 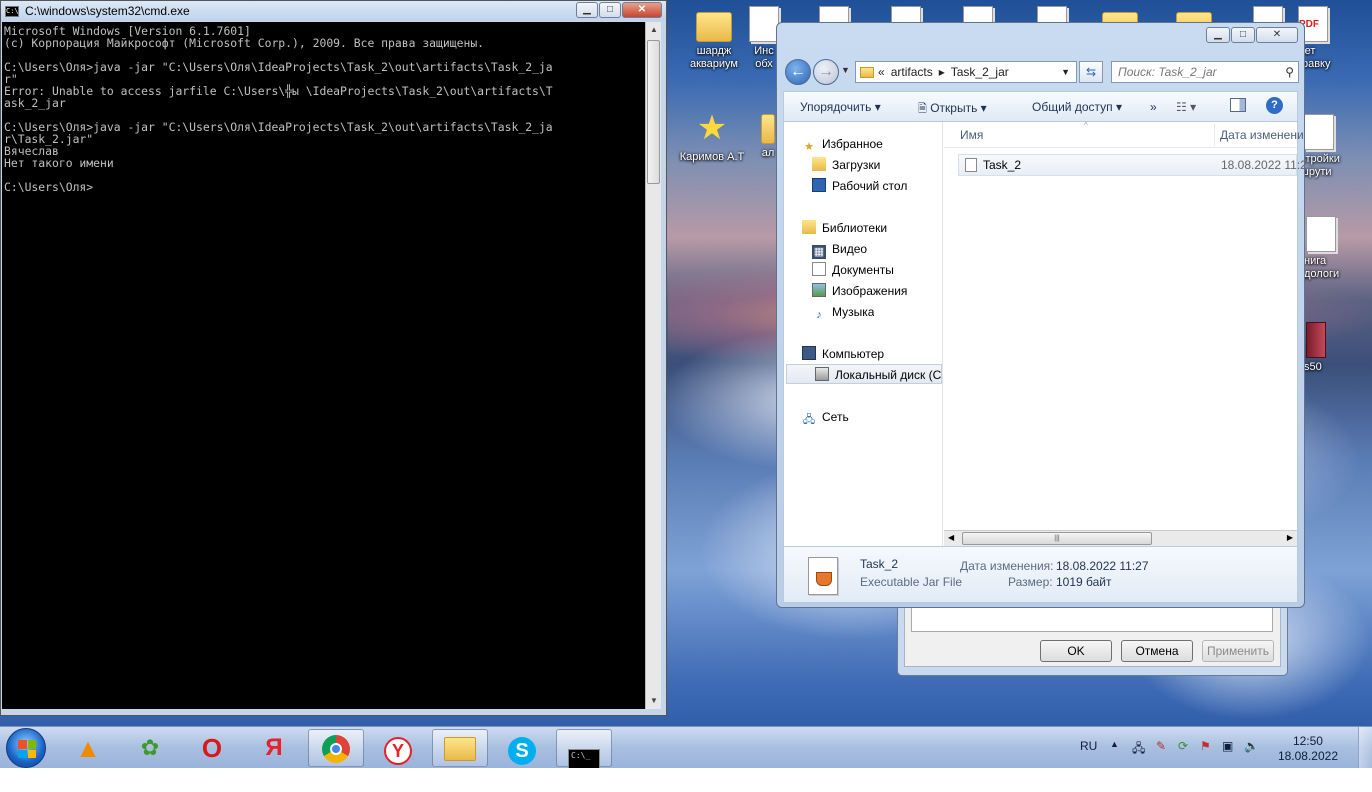 I want to click on desktop-icon-settings: стройки шрути, so click(x=1336, y=146).